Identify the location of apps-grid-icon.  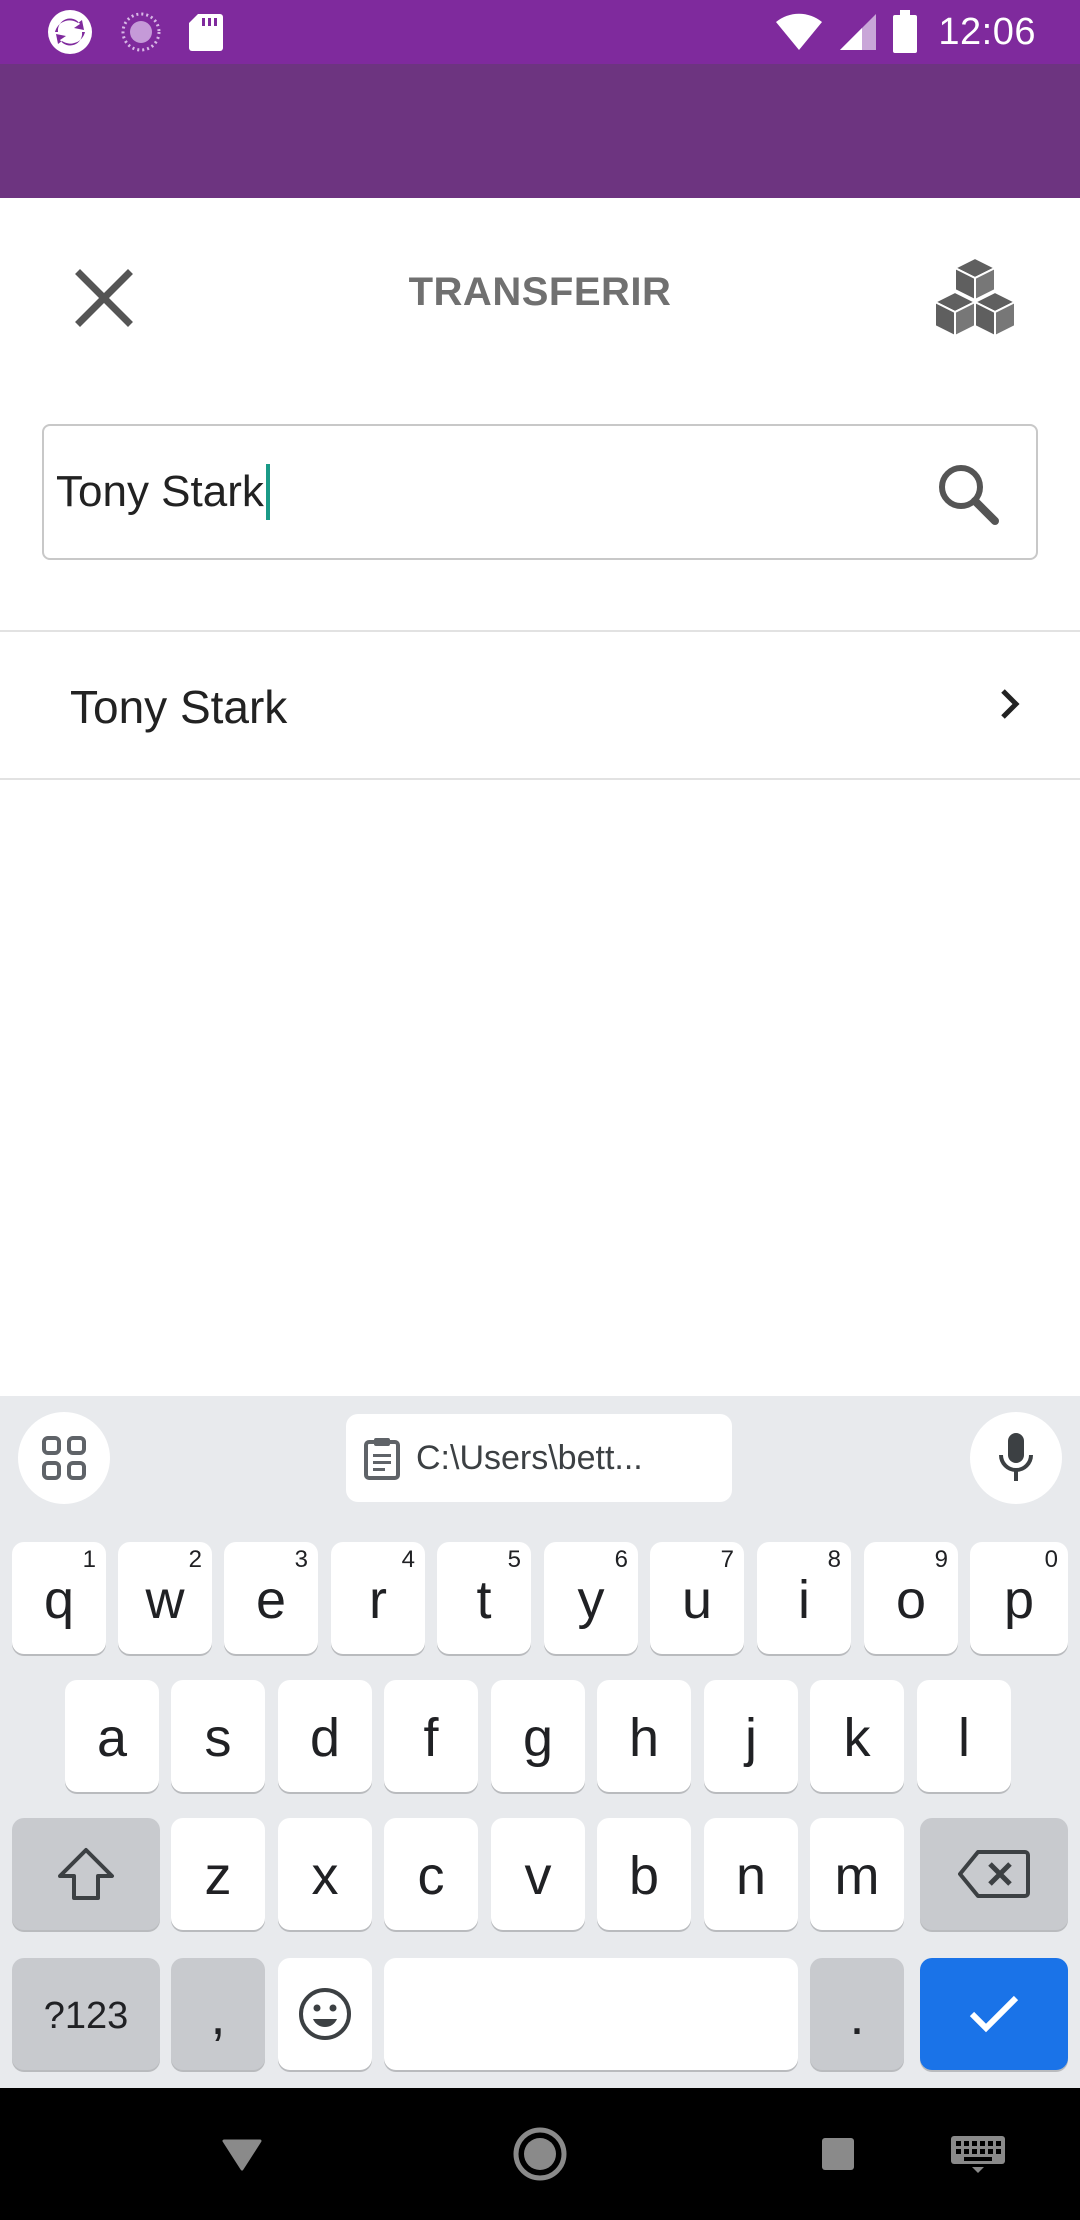
(64, 1458).